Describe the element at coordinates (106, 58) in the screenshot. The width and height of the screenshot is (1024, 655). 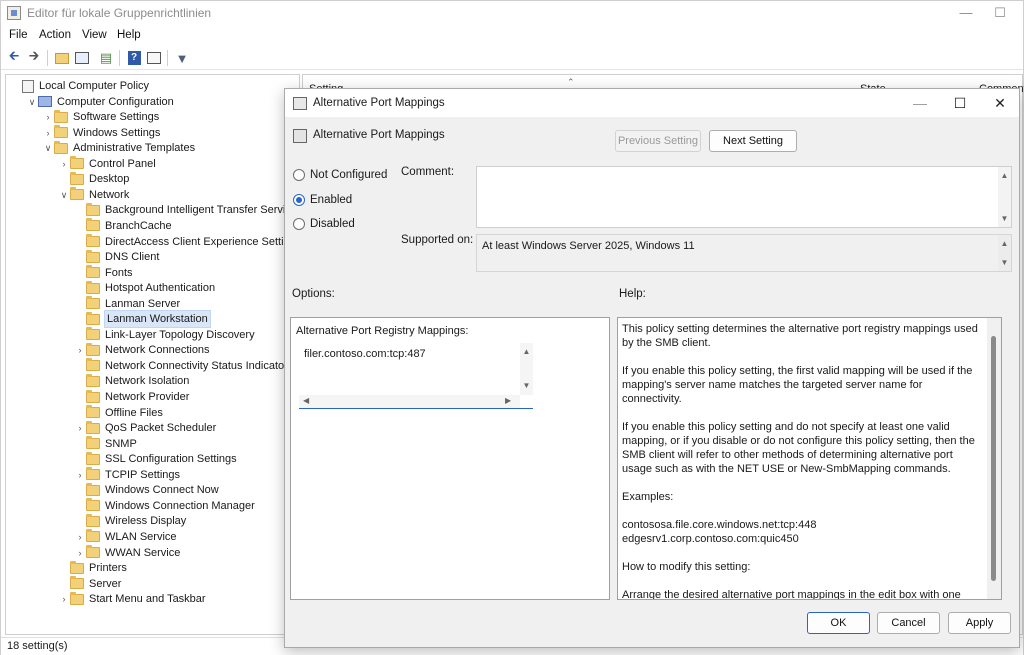
I see `export-list-icon: ▤` at that location.